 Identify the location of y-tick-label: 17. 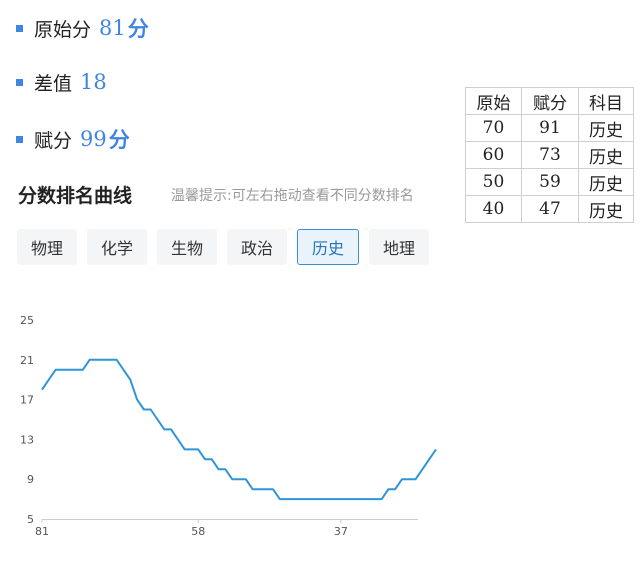
(27, 400).